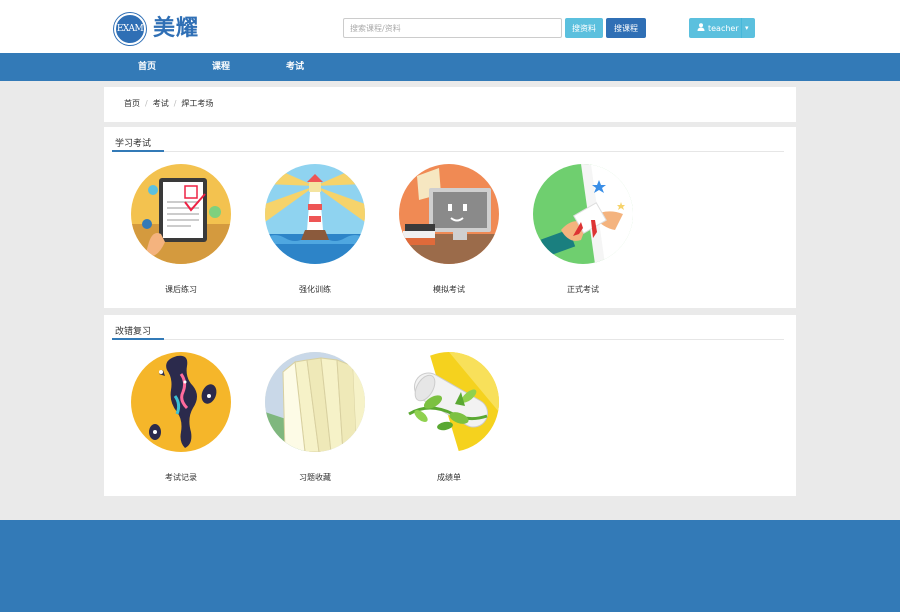  I want to click on breadcrumb-exam: 考试, so click(161, 103).